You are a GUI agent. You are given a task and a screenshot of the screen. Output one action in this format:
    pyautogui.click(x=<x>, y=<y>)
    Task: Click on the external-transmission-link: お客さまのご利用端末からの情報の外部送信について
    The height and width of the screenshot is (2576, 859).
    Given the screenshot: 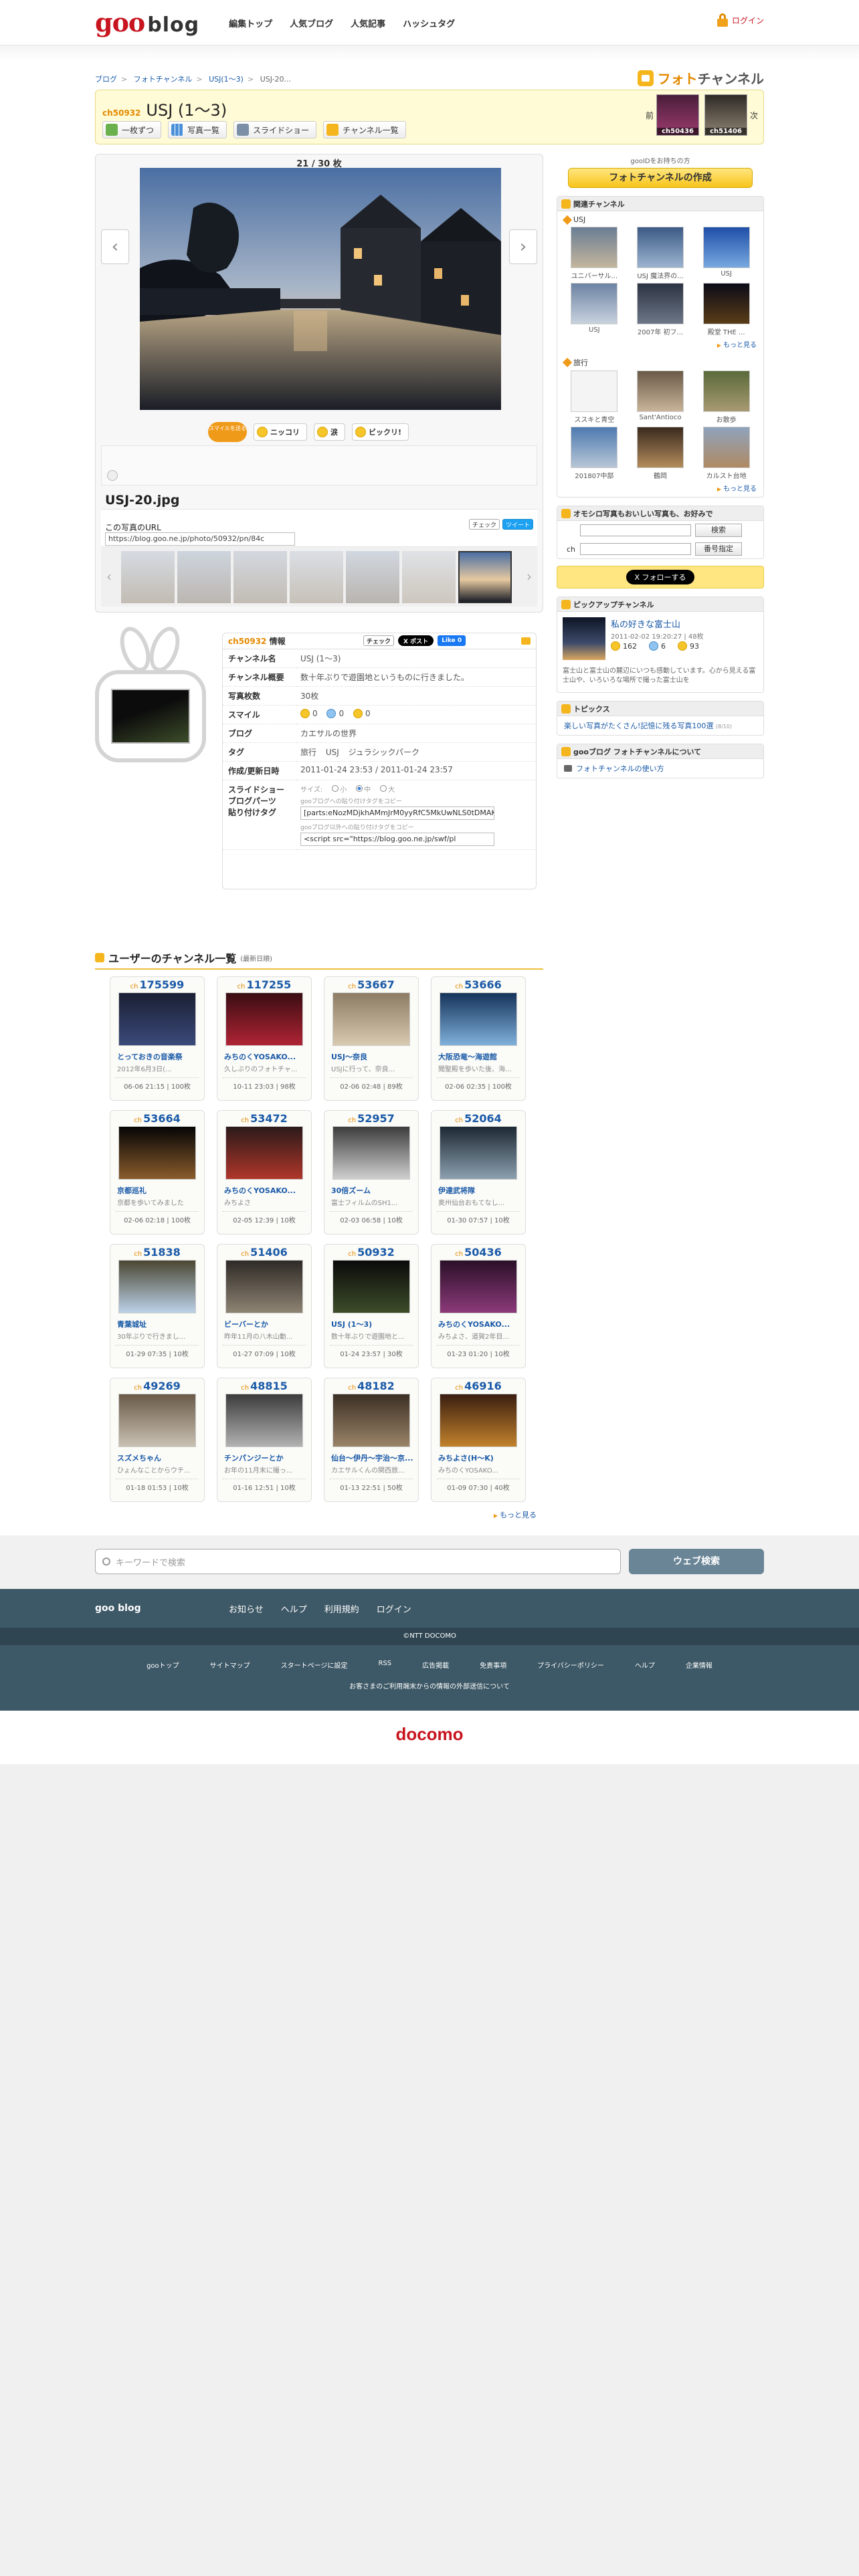 What is the action you would take?
    pyautogui.click(x=429, y=1680)
    